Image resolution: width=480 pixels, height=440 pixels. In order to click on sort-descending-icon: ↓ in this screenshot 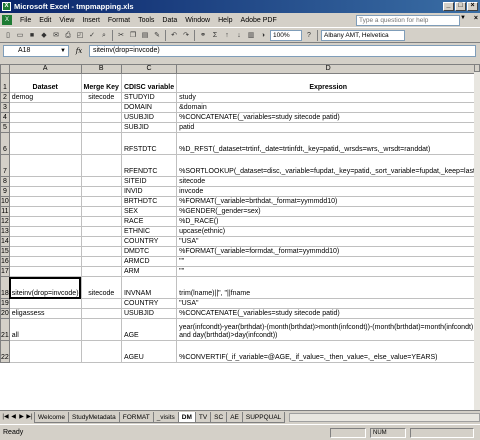, I will do `click(239, 35)`.